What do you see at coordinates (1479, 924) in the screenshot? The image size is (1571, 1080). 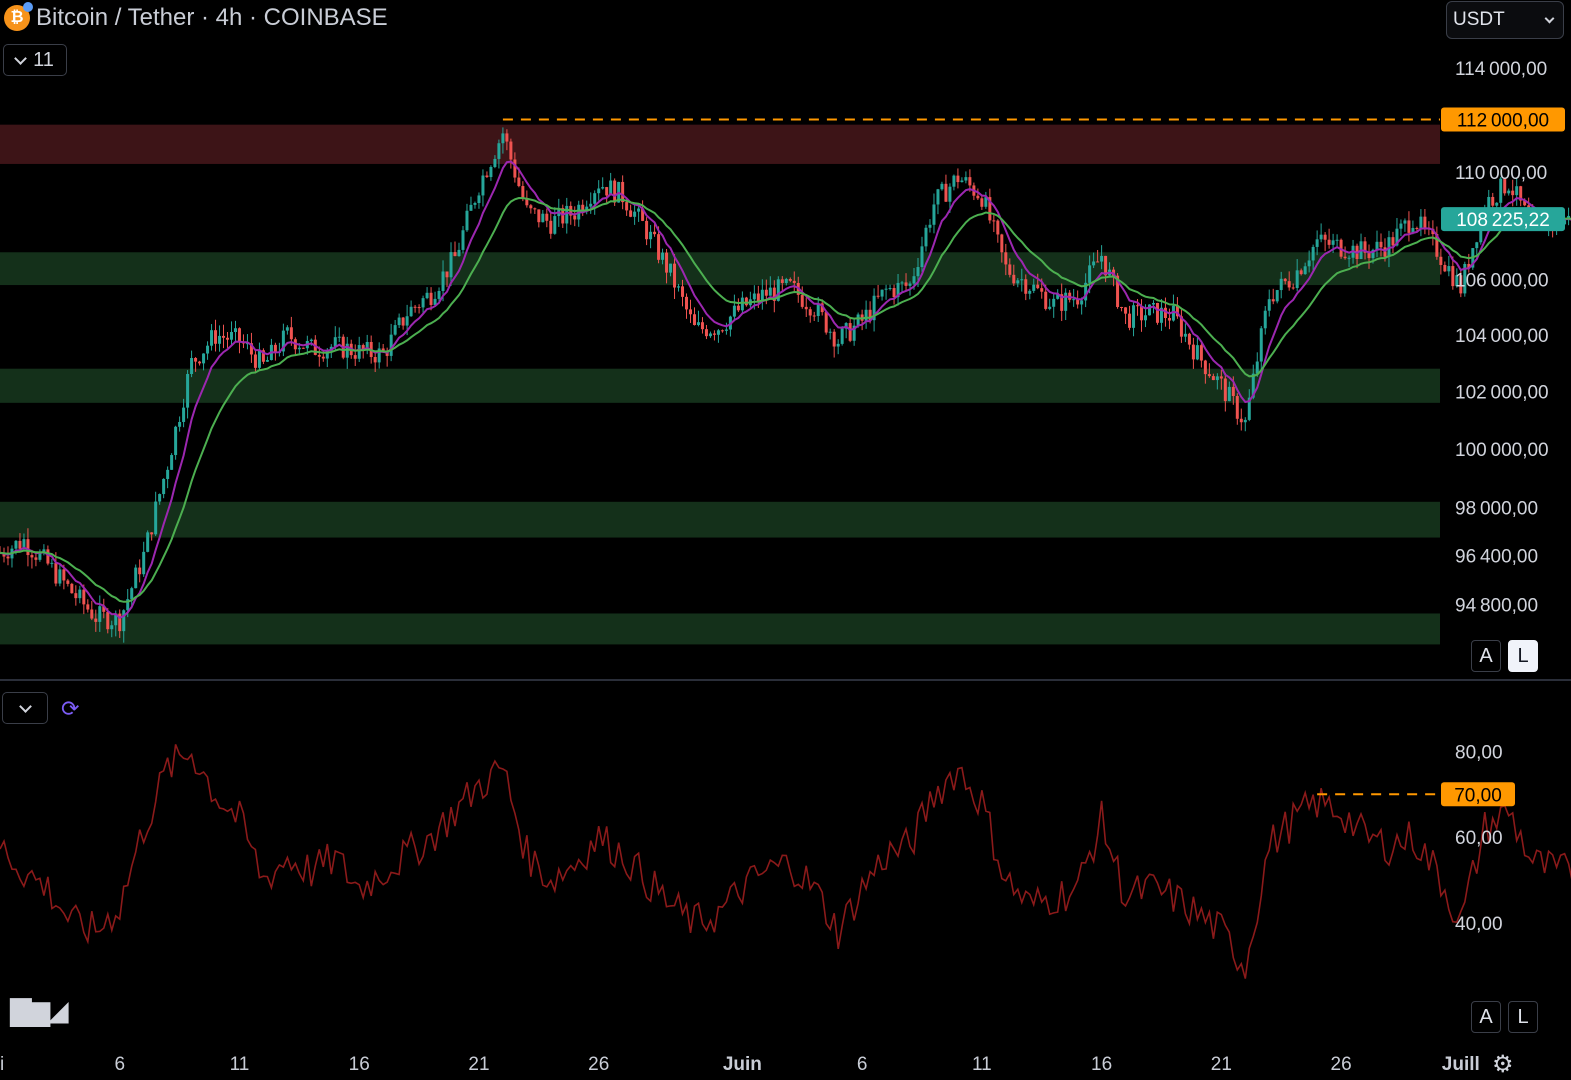 I see `rsi-tick-label: 40,00` at bounding box center [1479, 924].